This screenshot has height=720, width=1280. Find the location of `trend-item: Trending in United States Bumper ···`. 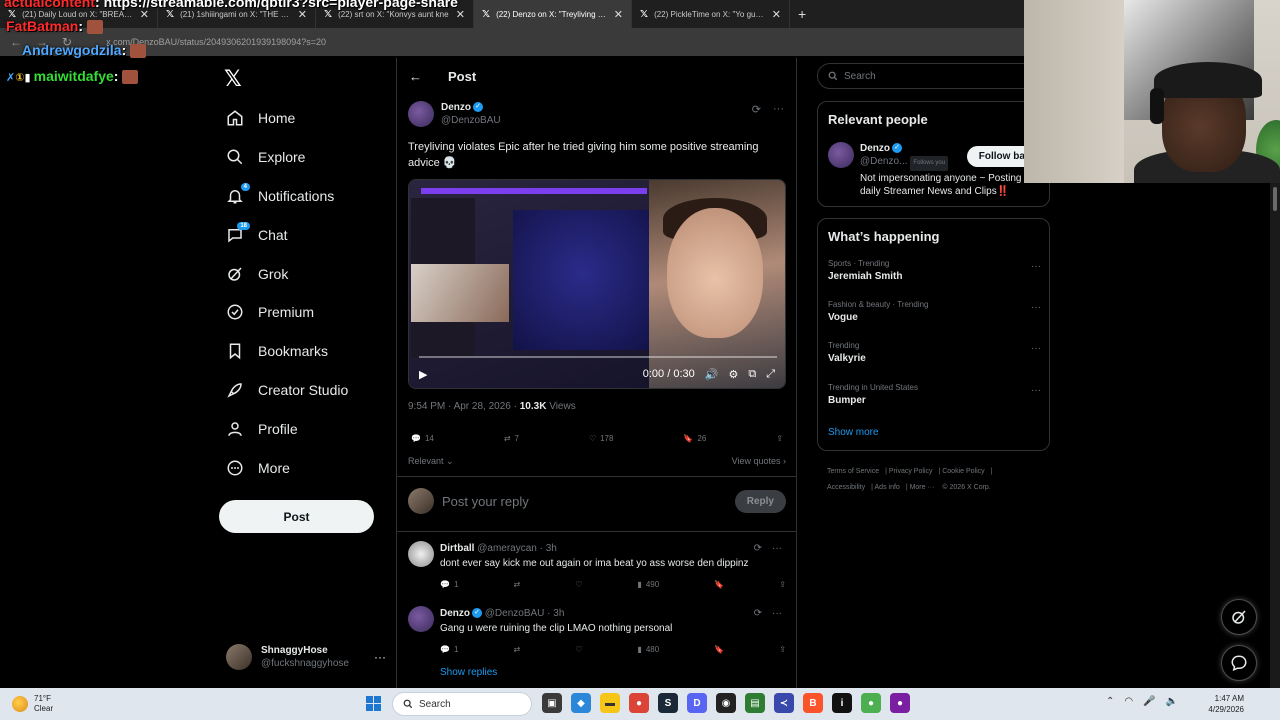

trend-item: Trending in United States Bumper ··· is located at coordinates (934, 394).